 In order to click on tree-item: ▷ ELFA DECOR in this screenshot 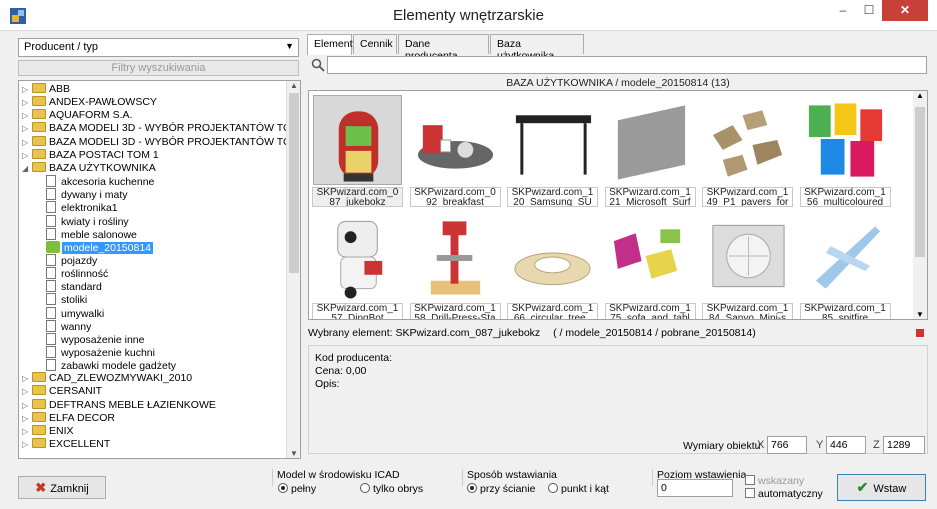, I will do `click(68, 418)`.